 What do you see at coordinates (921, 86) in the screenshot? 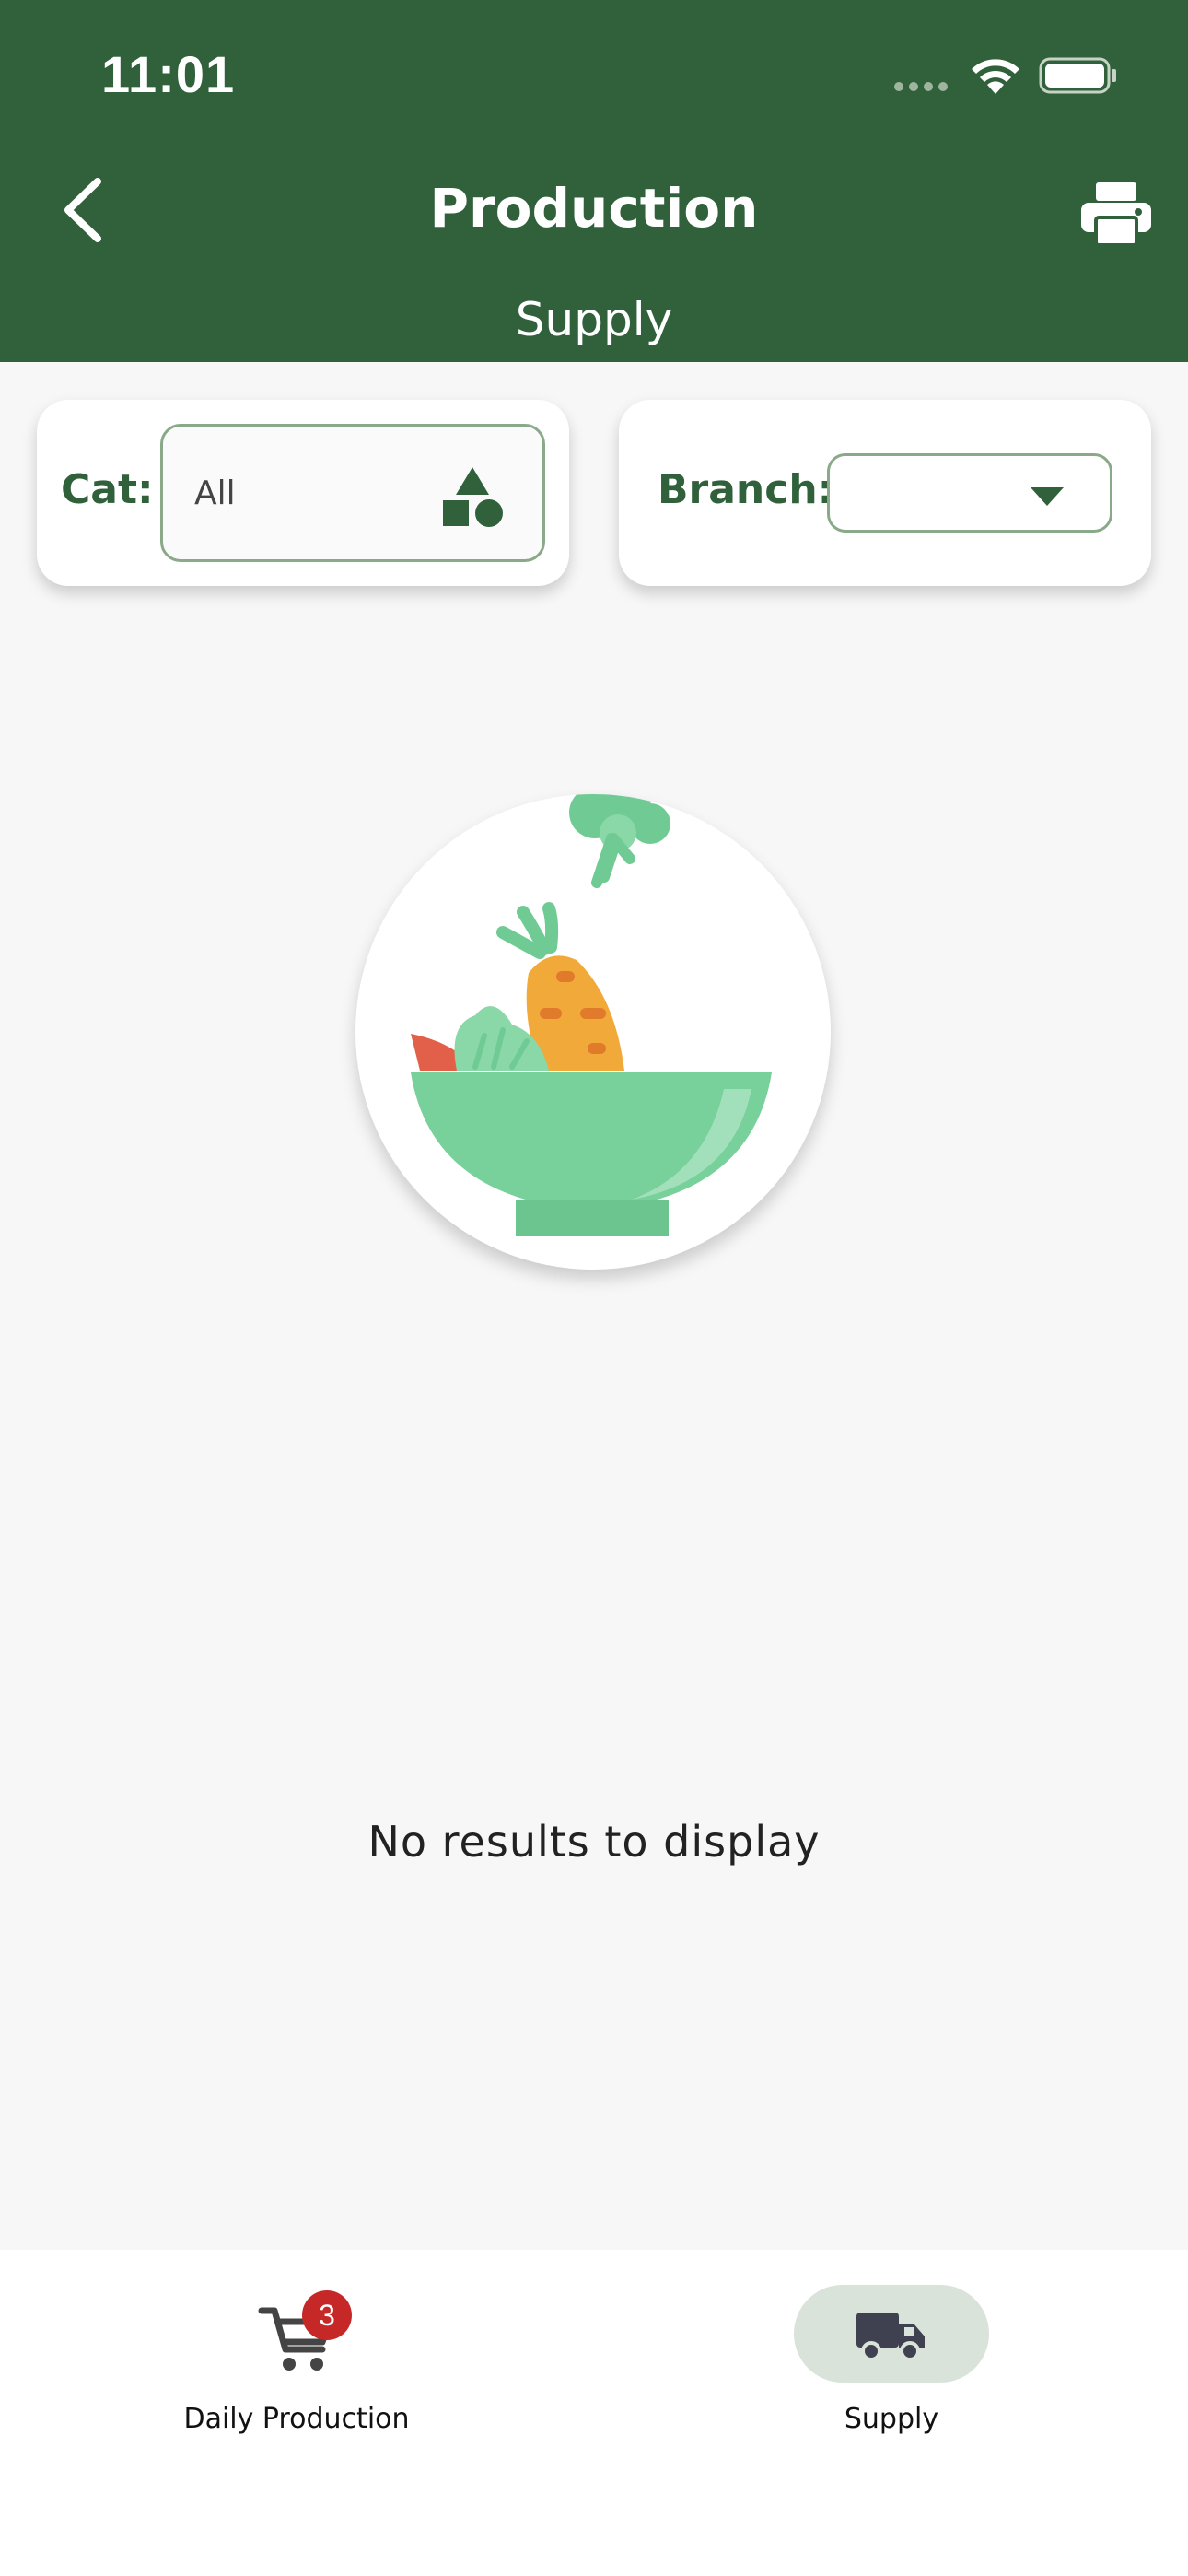
I see `cellular-signal-icon` at bounding box center [921, 86].